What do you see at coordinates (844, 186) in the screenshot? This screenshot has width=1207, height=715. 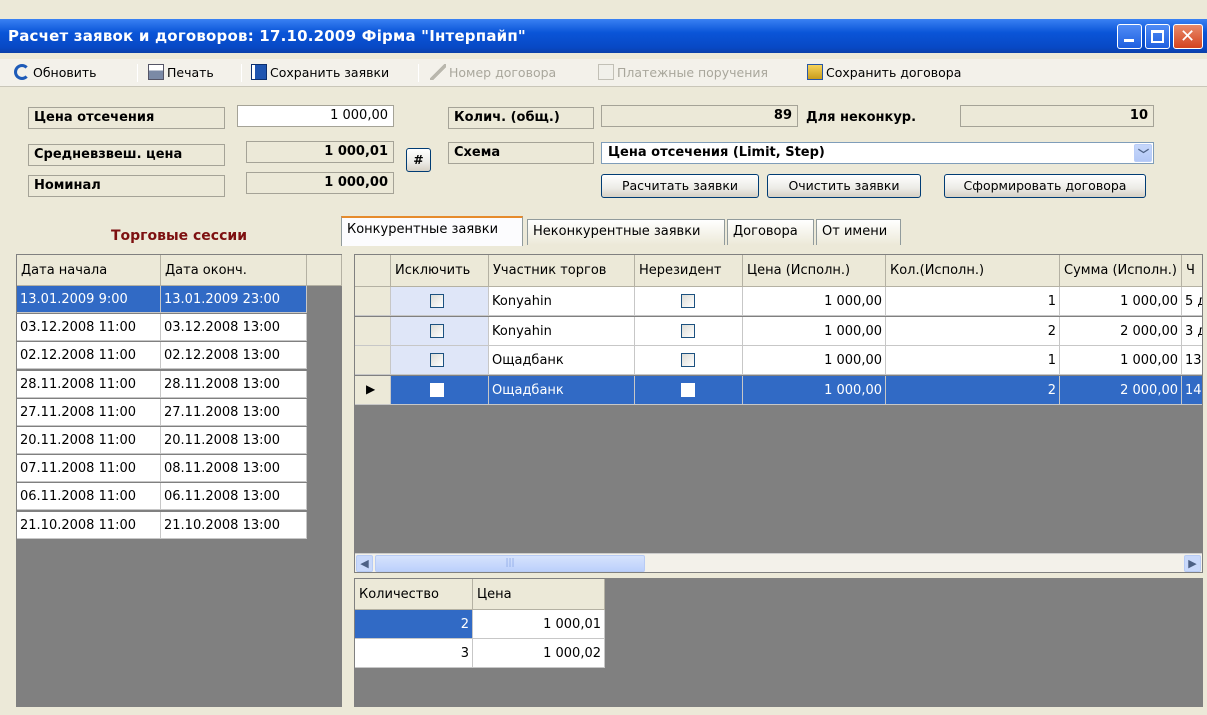 I see `clear-orders-button: Очистить заявки` at bounding box center [844, 186].